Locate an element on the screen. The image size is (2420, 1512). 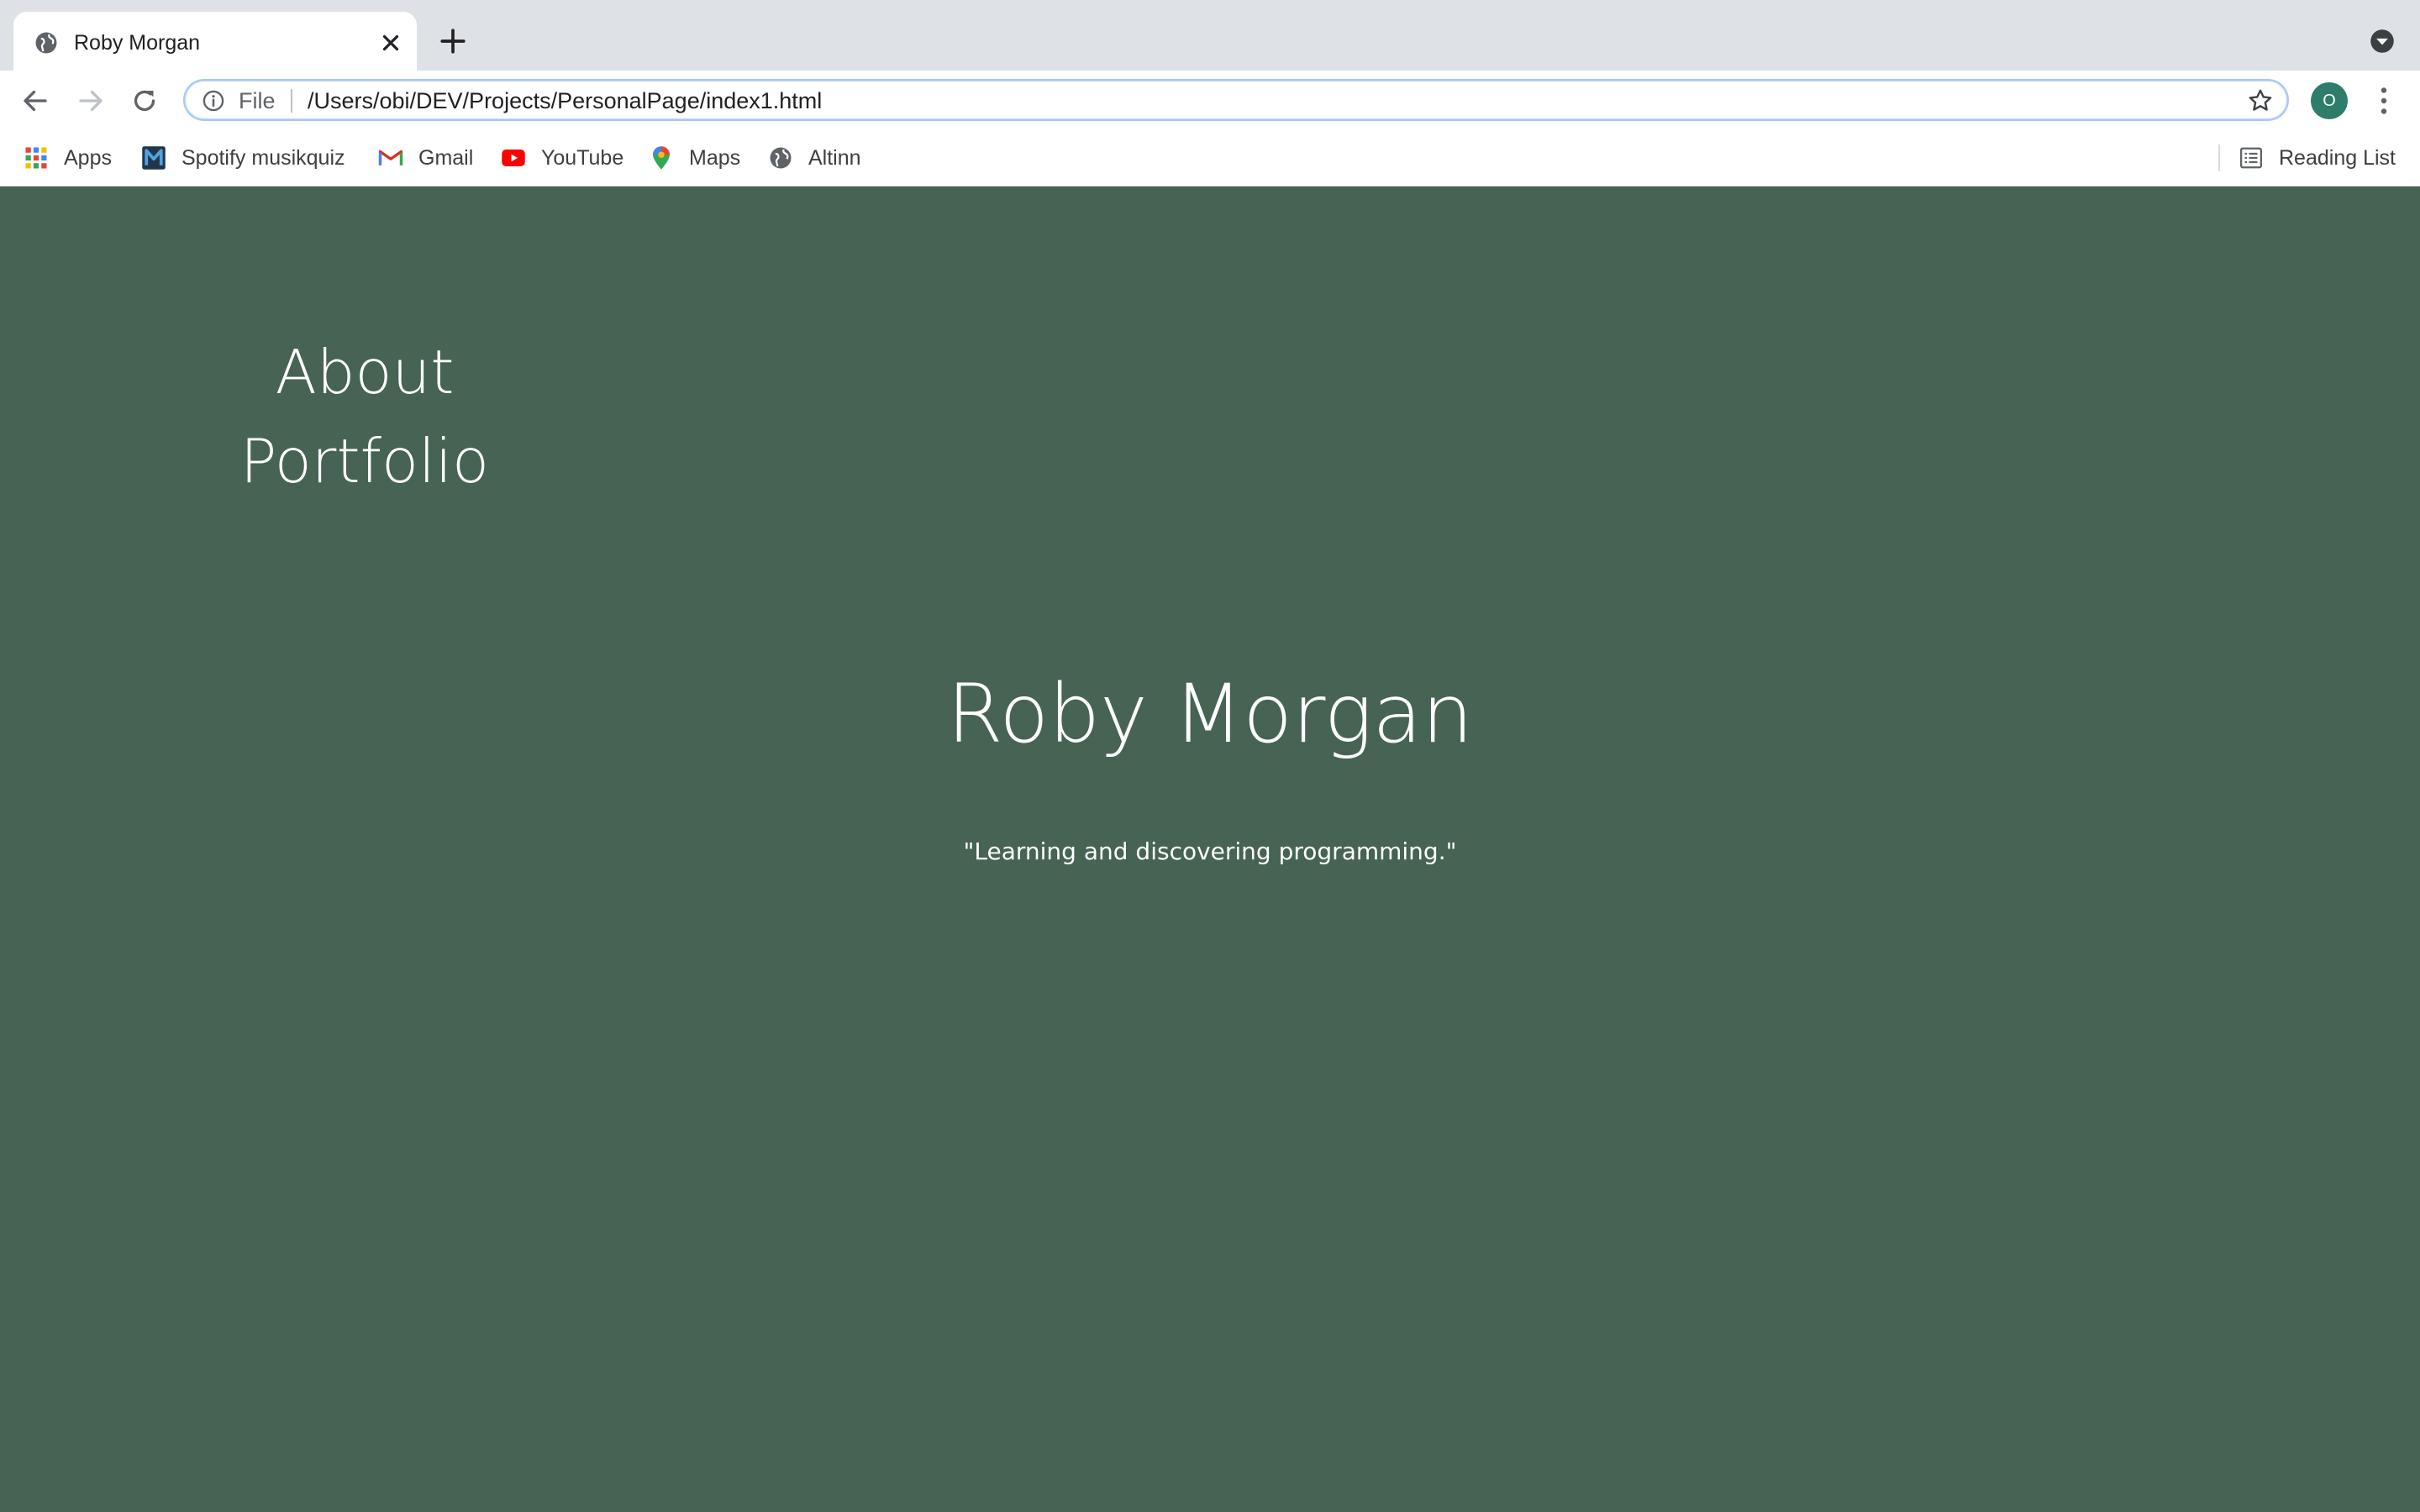
reload-icon is located at coordinates (144, 101).